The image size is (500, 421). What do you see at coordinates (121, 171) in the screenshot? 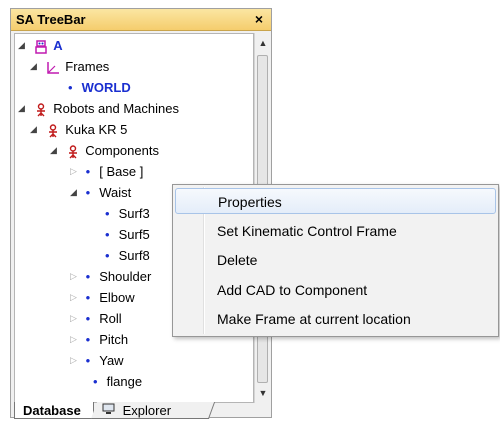
I see `tree-item-label: [ Base ]` at bounding box center [121, 171].